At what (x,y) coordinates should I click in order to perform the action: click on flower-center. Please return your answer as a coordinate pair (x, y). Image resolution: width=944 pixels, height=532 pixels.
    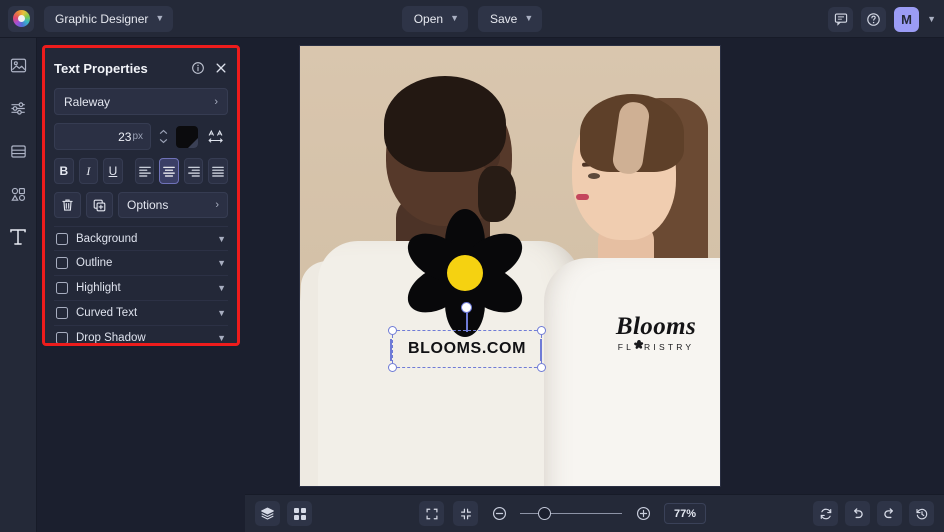
    Looking at the image, I should click on (465, 273).